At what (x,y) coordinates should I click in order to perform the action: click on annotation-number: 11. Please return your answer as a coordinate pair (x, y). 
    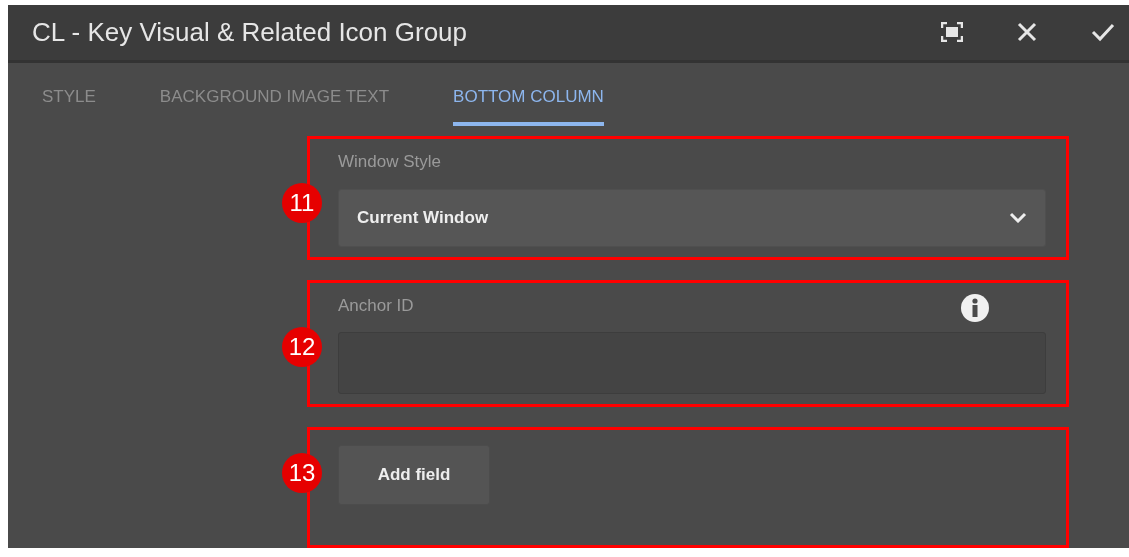
    Looking at the image, I should click on (302, 203).